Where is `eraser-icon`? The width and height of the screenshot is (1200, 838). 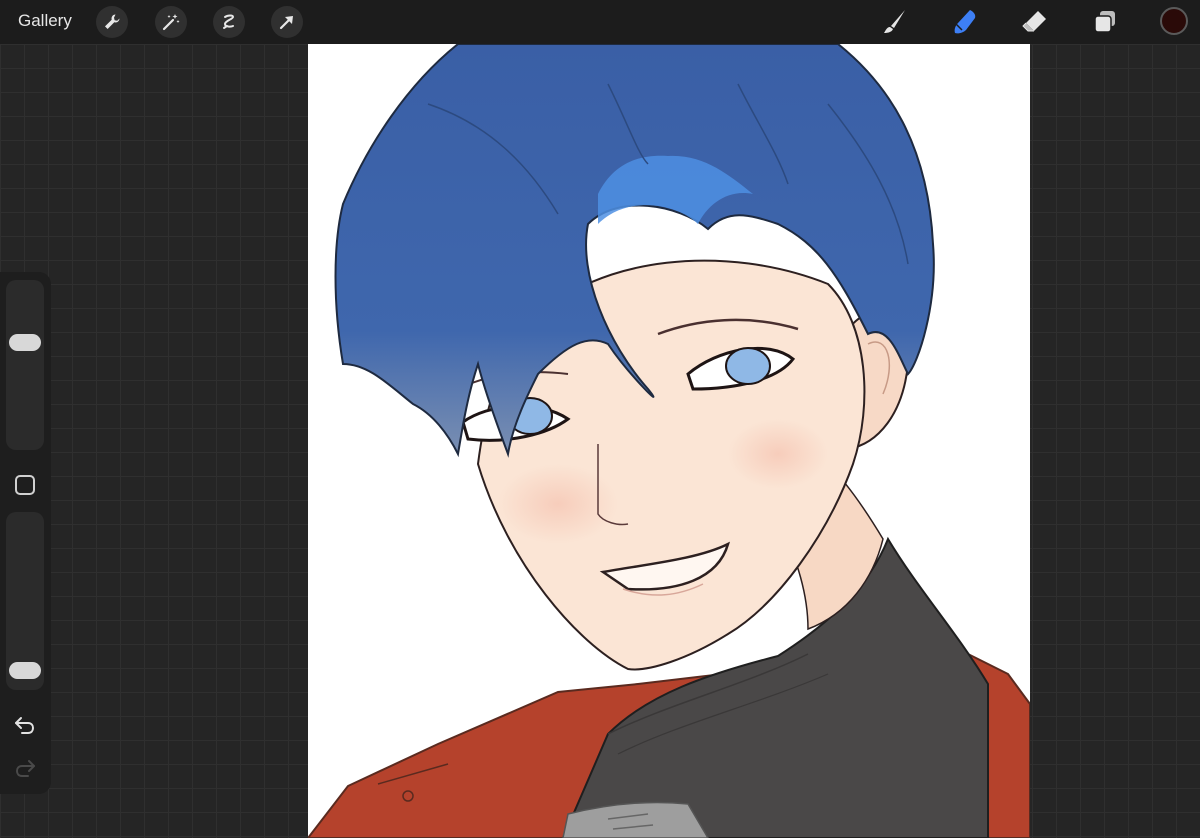
eraser-icon is located at coordinates (1034, 21).